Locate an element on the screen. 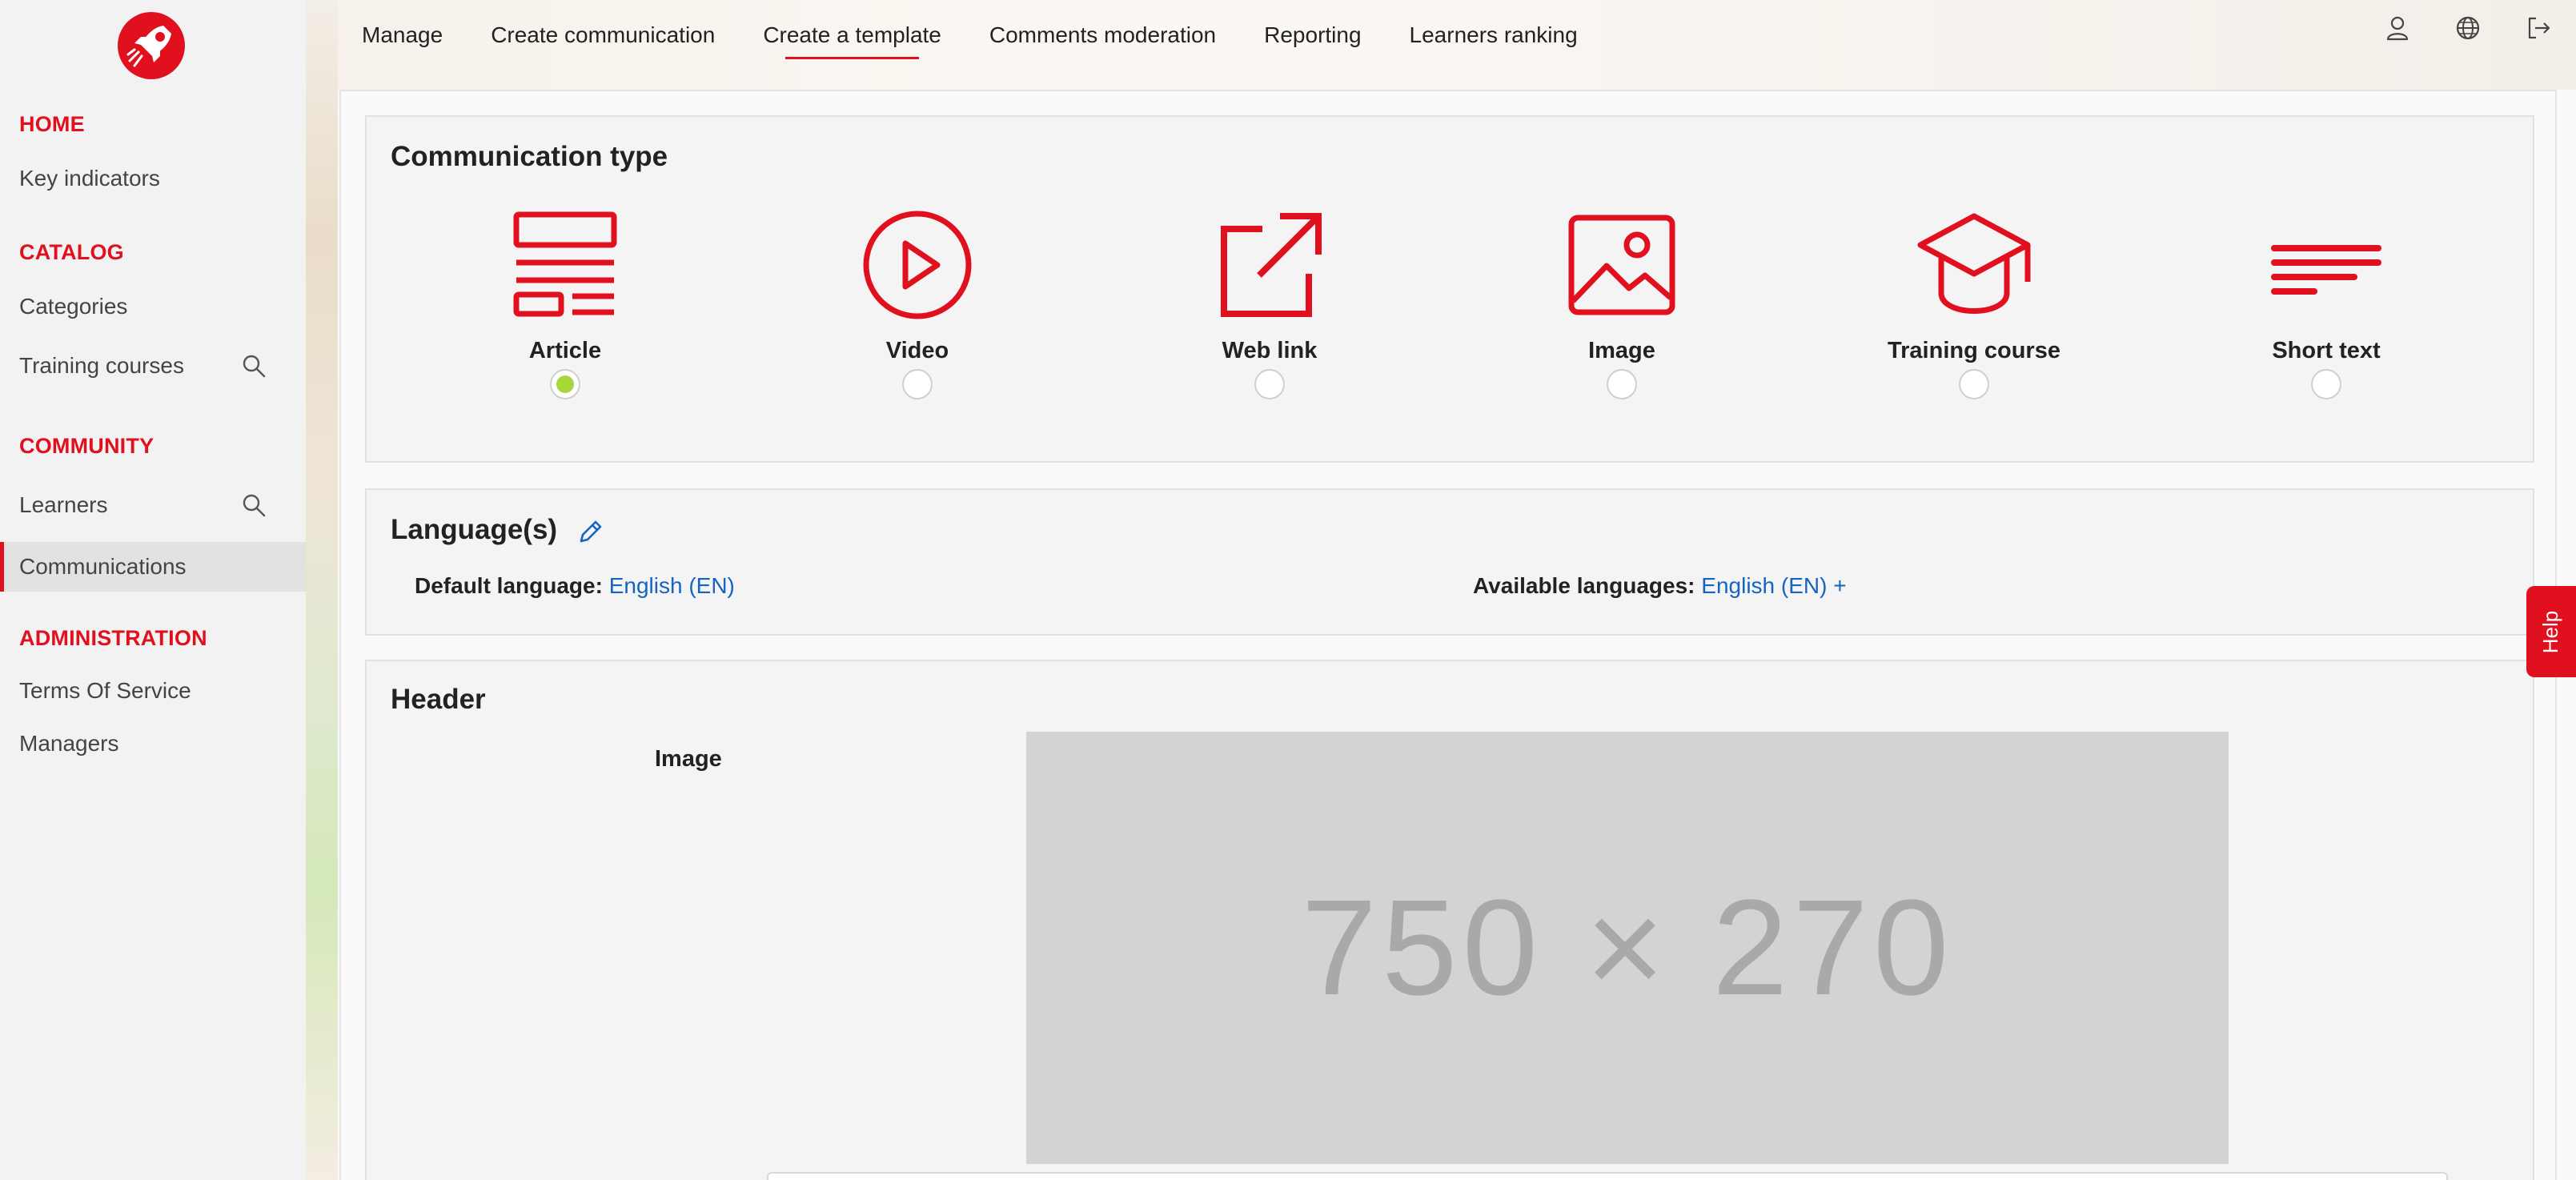  rocket-logo-icon is located at coordinates (151, 46).